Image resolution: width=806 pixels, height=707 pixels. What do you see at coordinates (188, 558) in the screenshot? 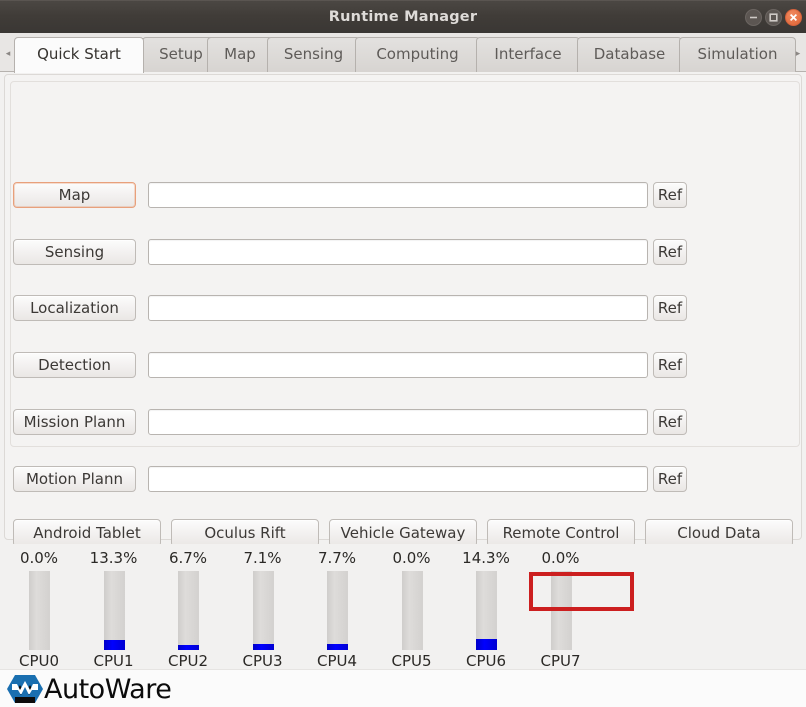
I see `cpu-percent-label: 6.7%` at bounding box center [188, 558].